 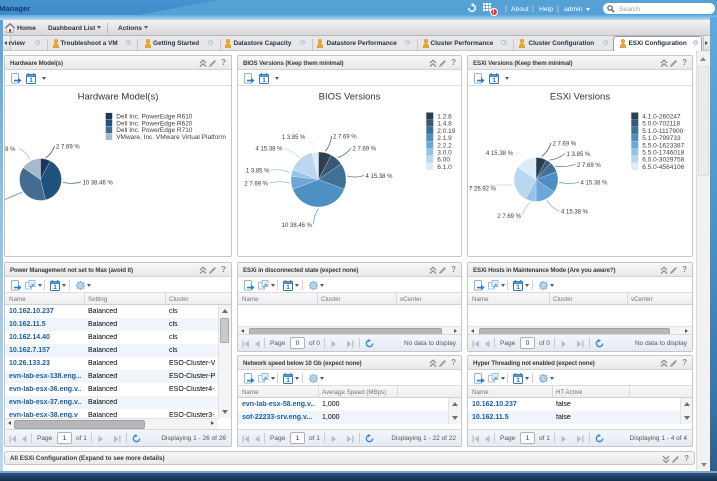 What do you see at coordinates (350, 97) in the screenshot?
I see `svg-text: BIOS Versions` at bounding box center [350, 97].